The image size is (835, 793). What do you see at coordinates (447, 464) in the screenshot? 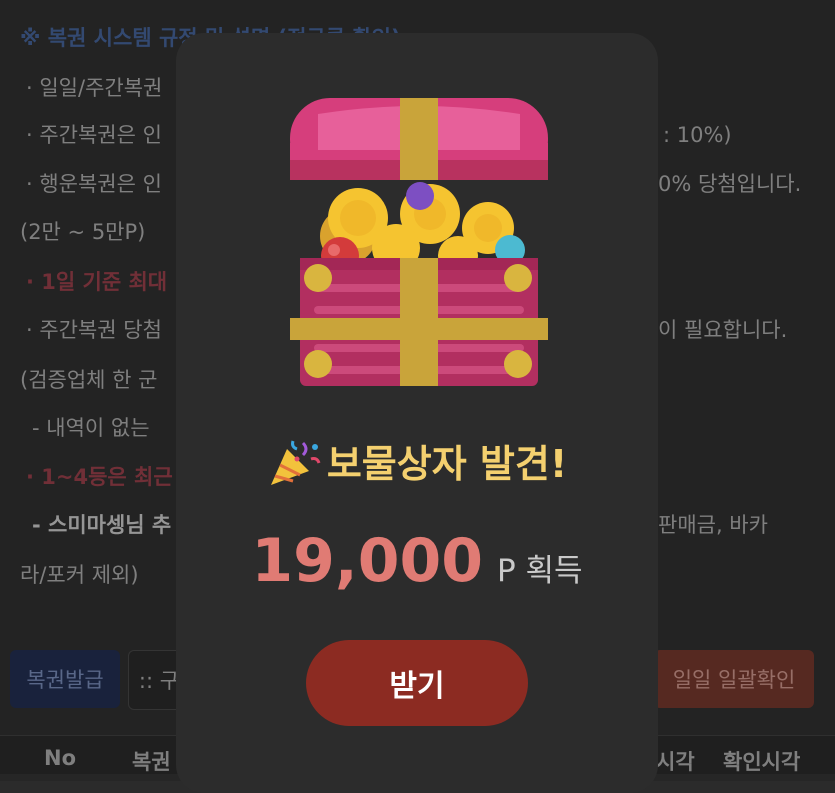
I see `modal-title: 보물상자 발견!` at bounding box center [447, 464].